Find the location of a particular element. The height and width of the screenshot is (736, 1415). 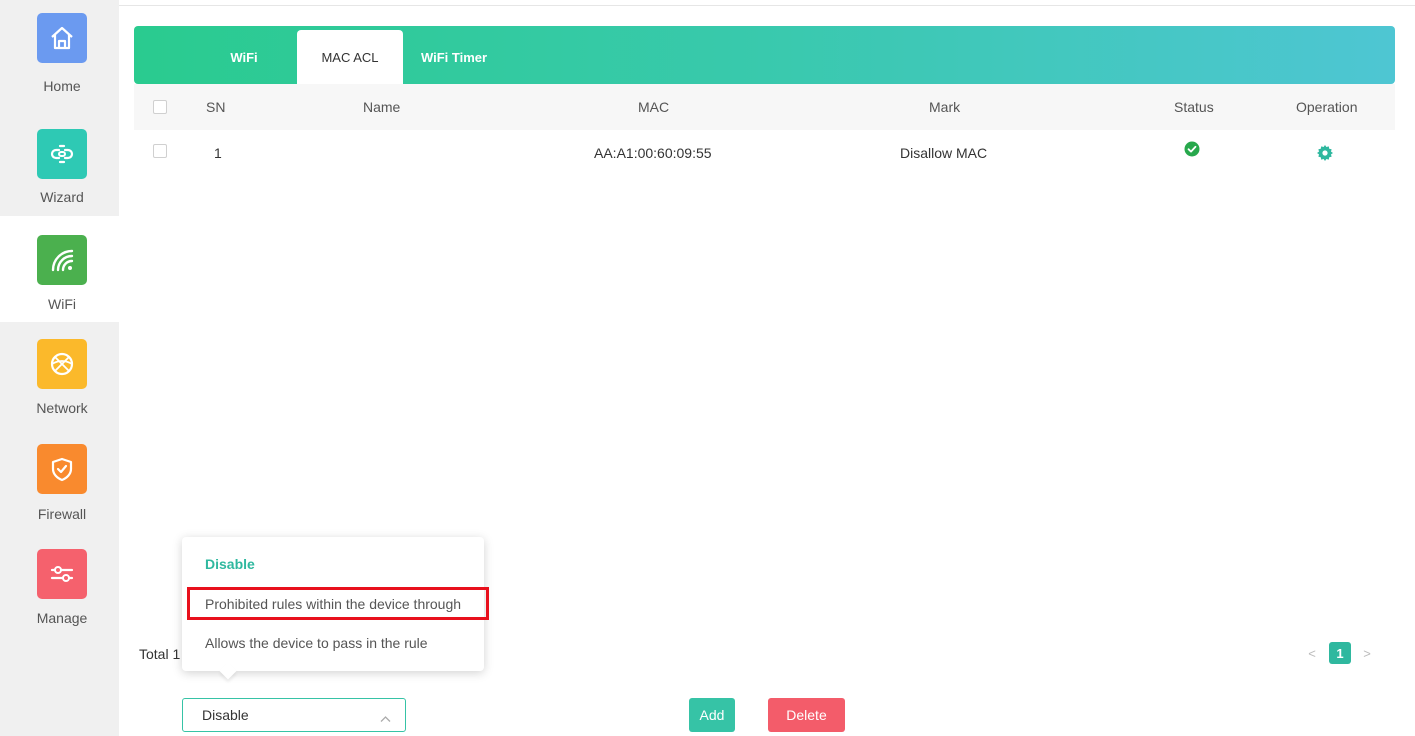

sidebar-item-manage: Manage is located at coordinates (59, 587).